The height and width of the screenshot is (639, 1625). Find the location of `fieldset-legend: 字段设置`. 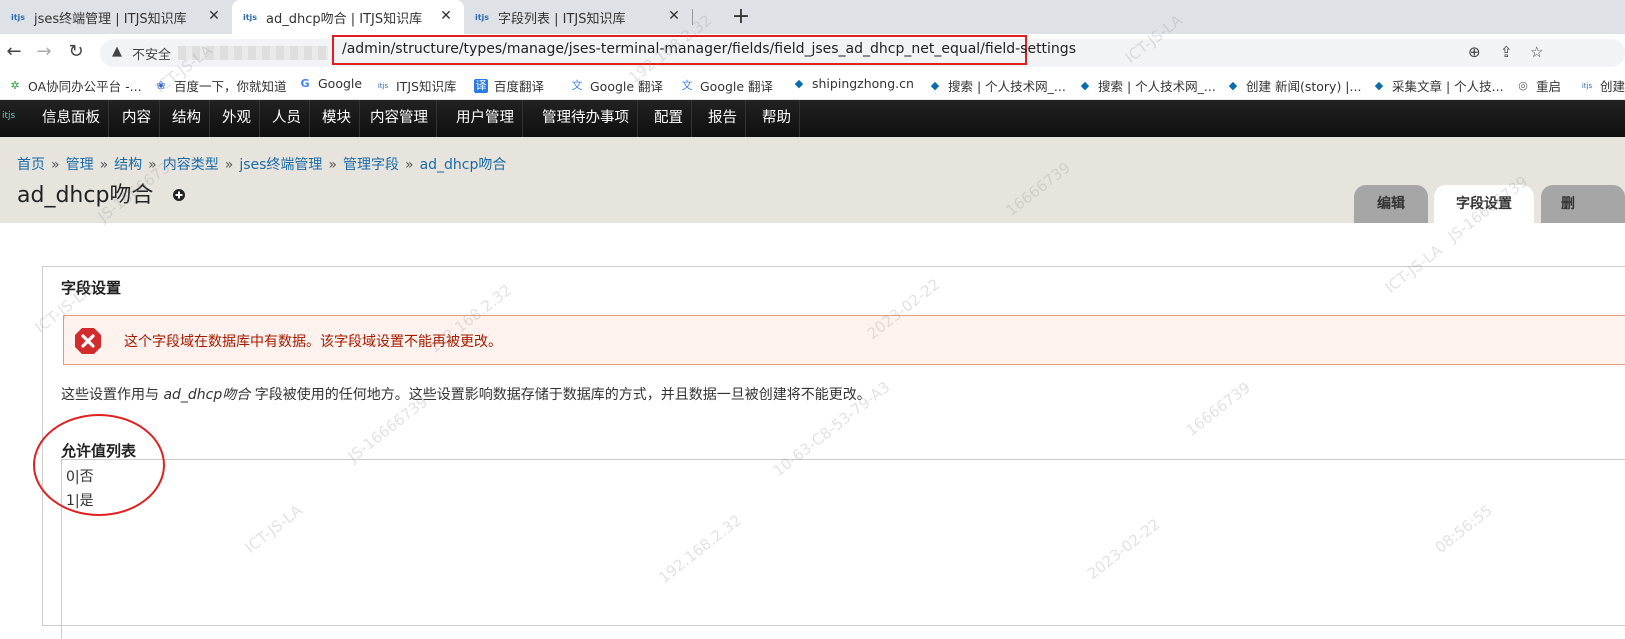

fieldset-legend: 字段设置 is located at coordinates (91, 288).